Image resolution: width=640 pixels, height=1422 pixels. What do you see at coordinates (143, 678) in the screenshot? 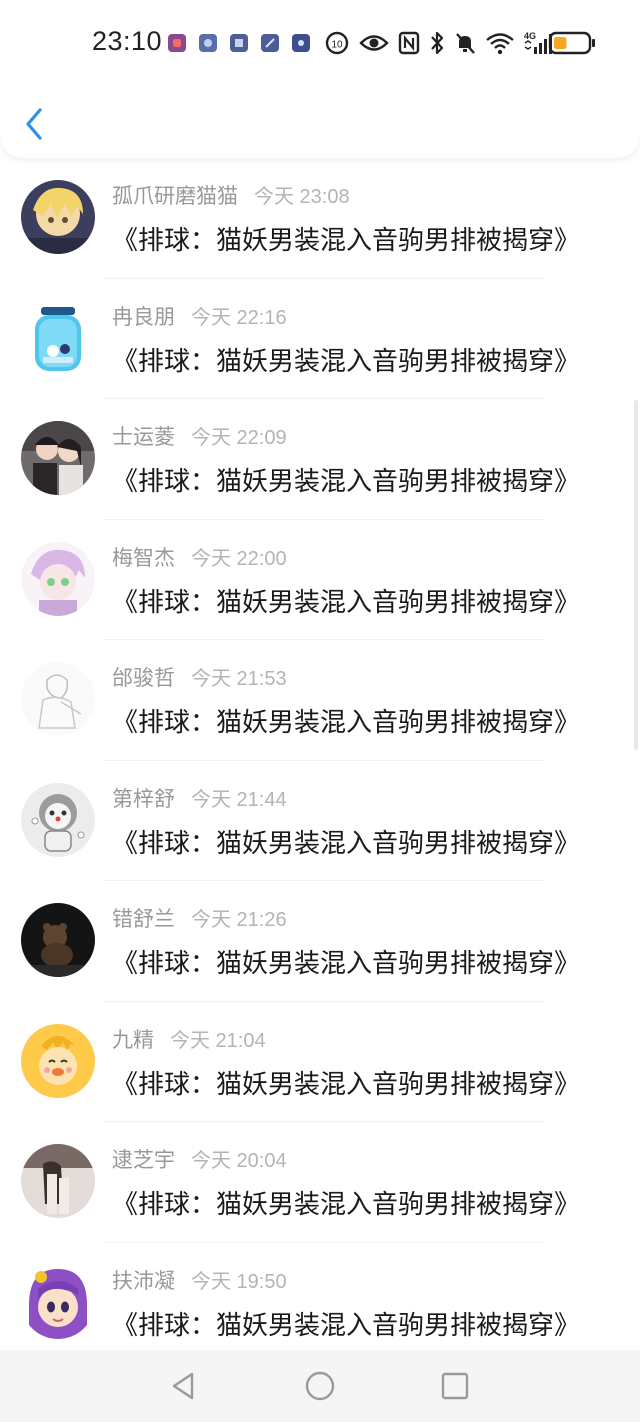
I see `user-name: 邰骏哲` at bounding box center [143, 678].